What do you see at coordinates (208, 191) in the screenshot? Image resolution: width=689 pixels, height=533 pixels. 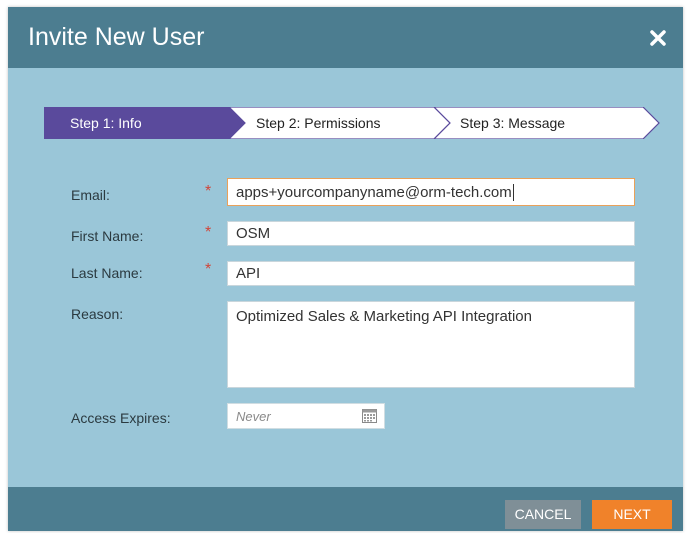 I see `email-required-marker: *` at bounding box center [208, 191].